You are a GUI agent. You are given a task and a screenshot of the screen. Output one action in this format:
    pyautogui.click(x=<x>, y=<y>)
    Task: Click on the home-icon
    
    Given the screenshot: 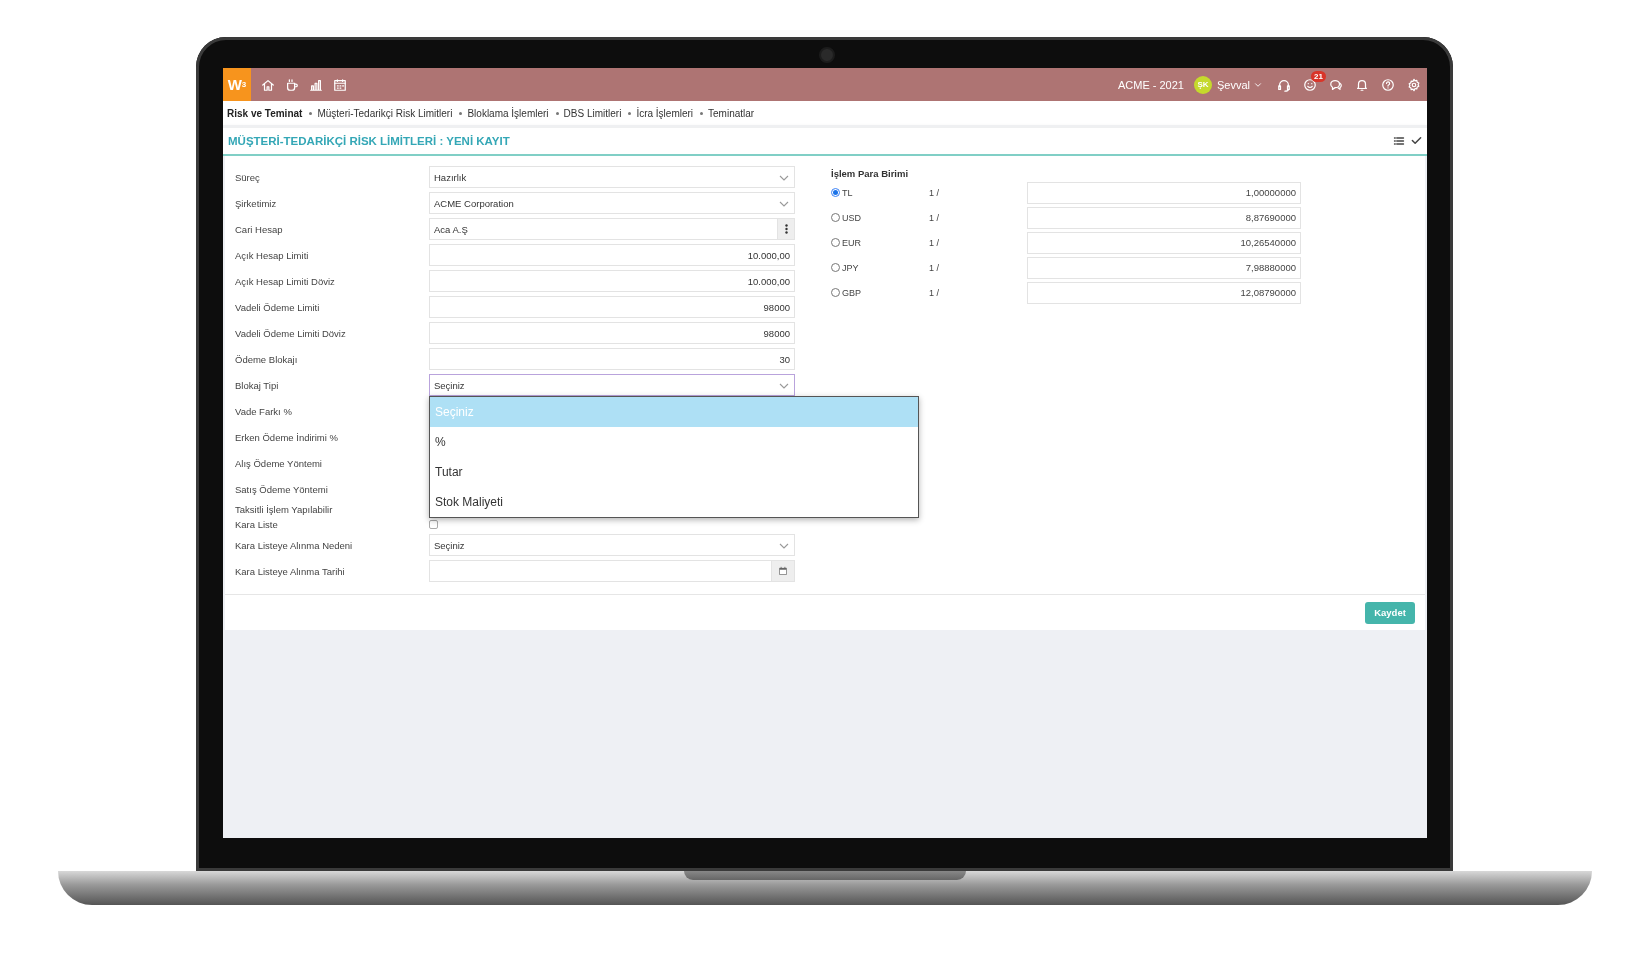 What is the action you would take?
    pyautogui.click(x=268, y=84)
    